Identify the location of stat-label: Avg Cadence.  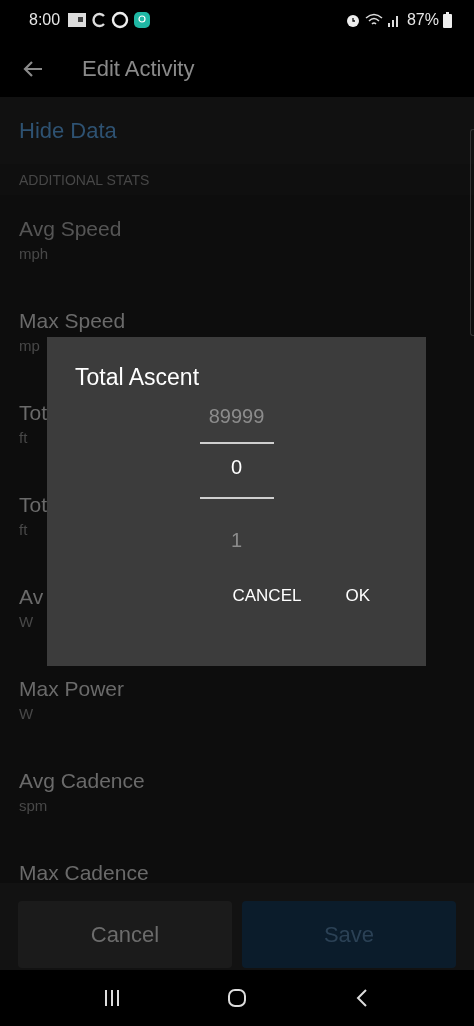
(82, 781).